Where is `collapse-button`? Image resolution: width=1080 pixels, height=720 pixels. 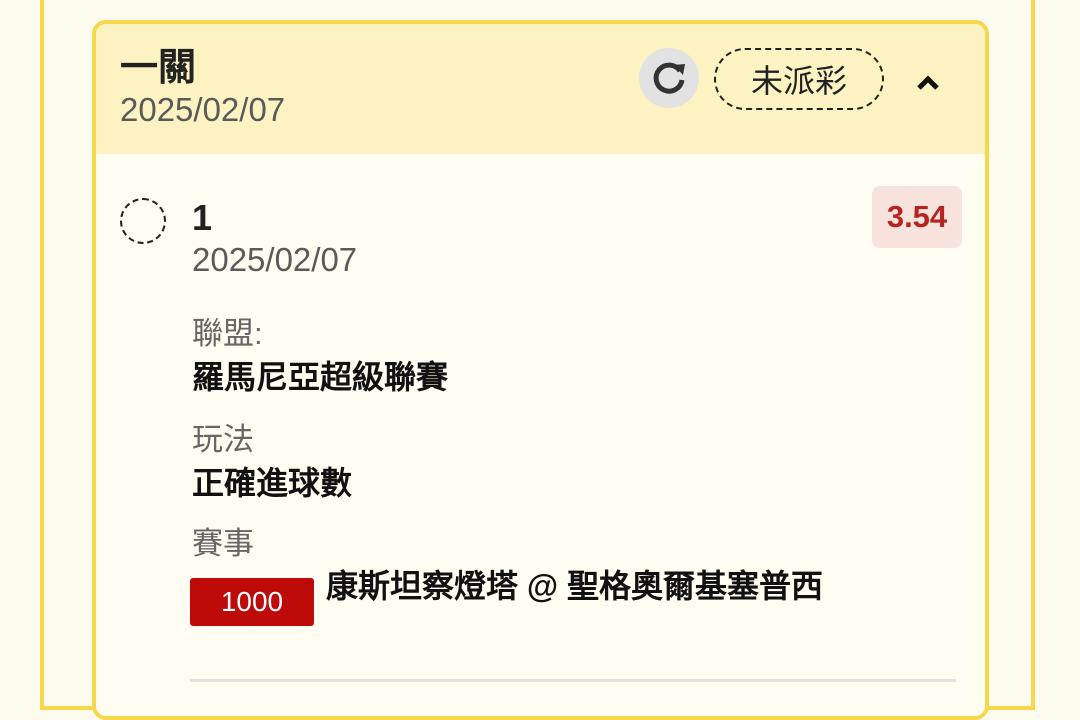
collapse-button is located at coordinates (928, 82).